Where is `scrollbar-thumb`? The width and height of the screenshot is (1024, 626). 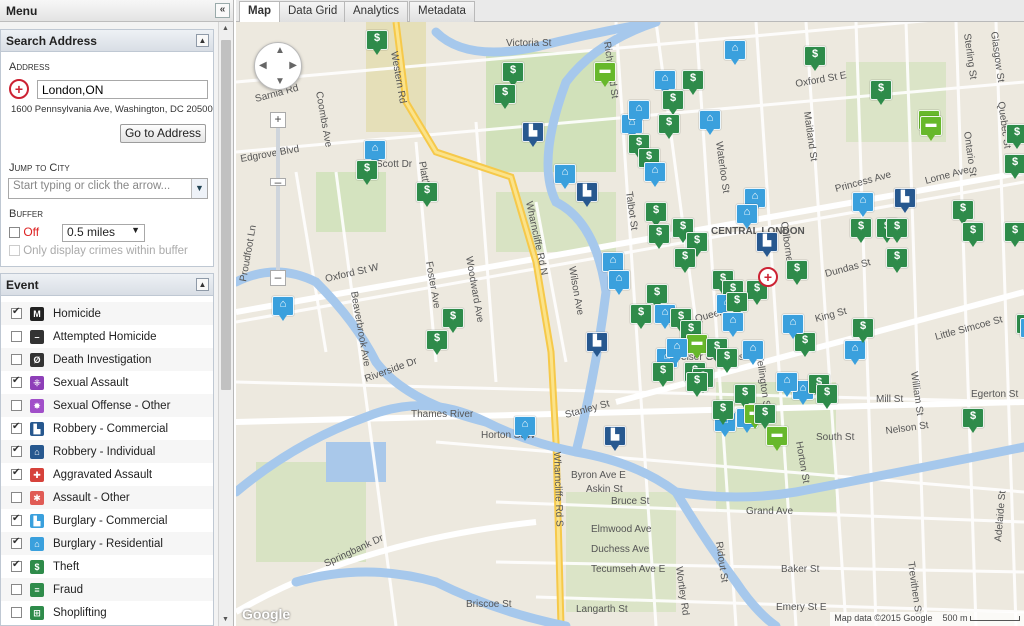 scrollbar-thumb is located at coordinates (226, 215).